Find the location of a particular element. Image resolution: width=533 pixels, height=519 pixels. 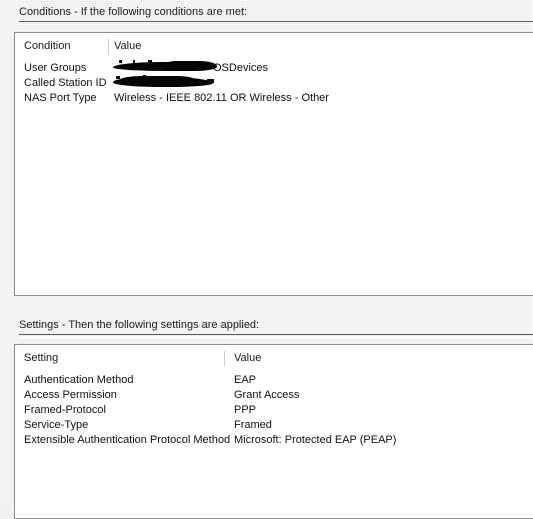

setting-value-extensible-authentication-protocol-method: Microsoft: Protected EAP (PEAP) is located at coordinates (315, 440).